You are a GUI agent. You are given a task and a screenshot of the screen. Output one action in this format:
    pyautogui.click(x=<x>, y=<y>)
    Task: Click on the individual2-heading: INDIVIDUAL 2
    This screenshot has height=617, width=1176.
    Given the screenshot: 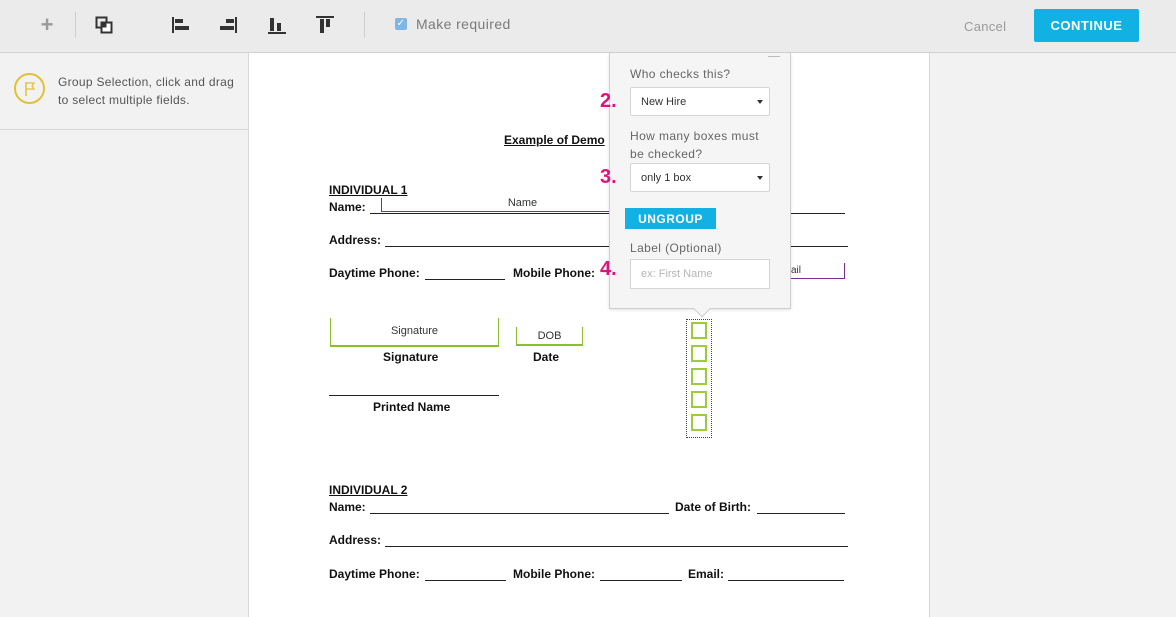 What is the action you would take?
    pyautogui.click(x=368, y=490)
    